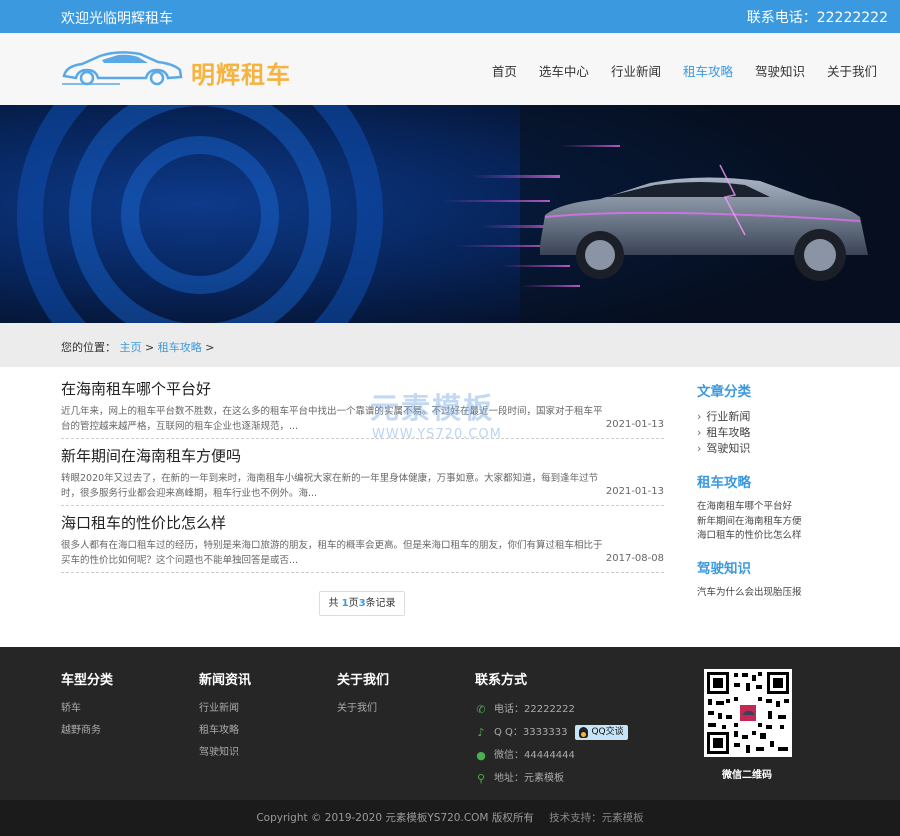  I want to click on pager-prefix: 共, so click(335, 603).